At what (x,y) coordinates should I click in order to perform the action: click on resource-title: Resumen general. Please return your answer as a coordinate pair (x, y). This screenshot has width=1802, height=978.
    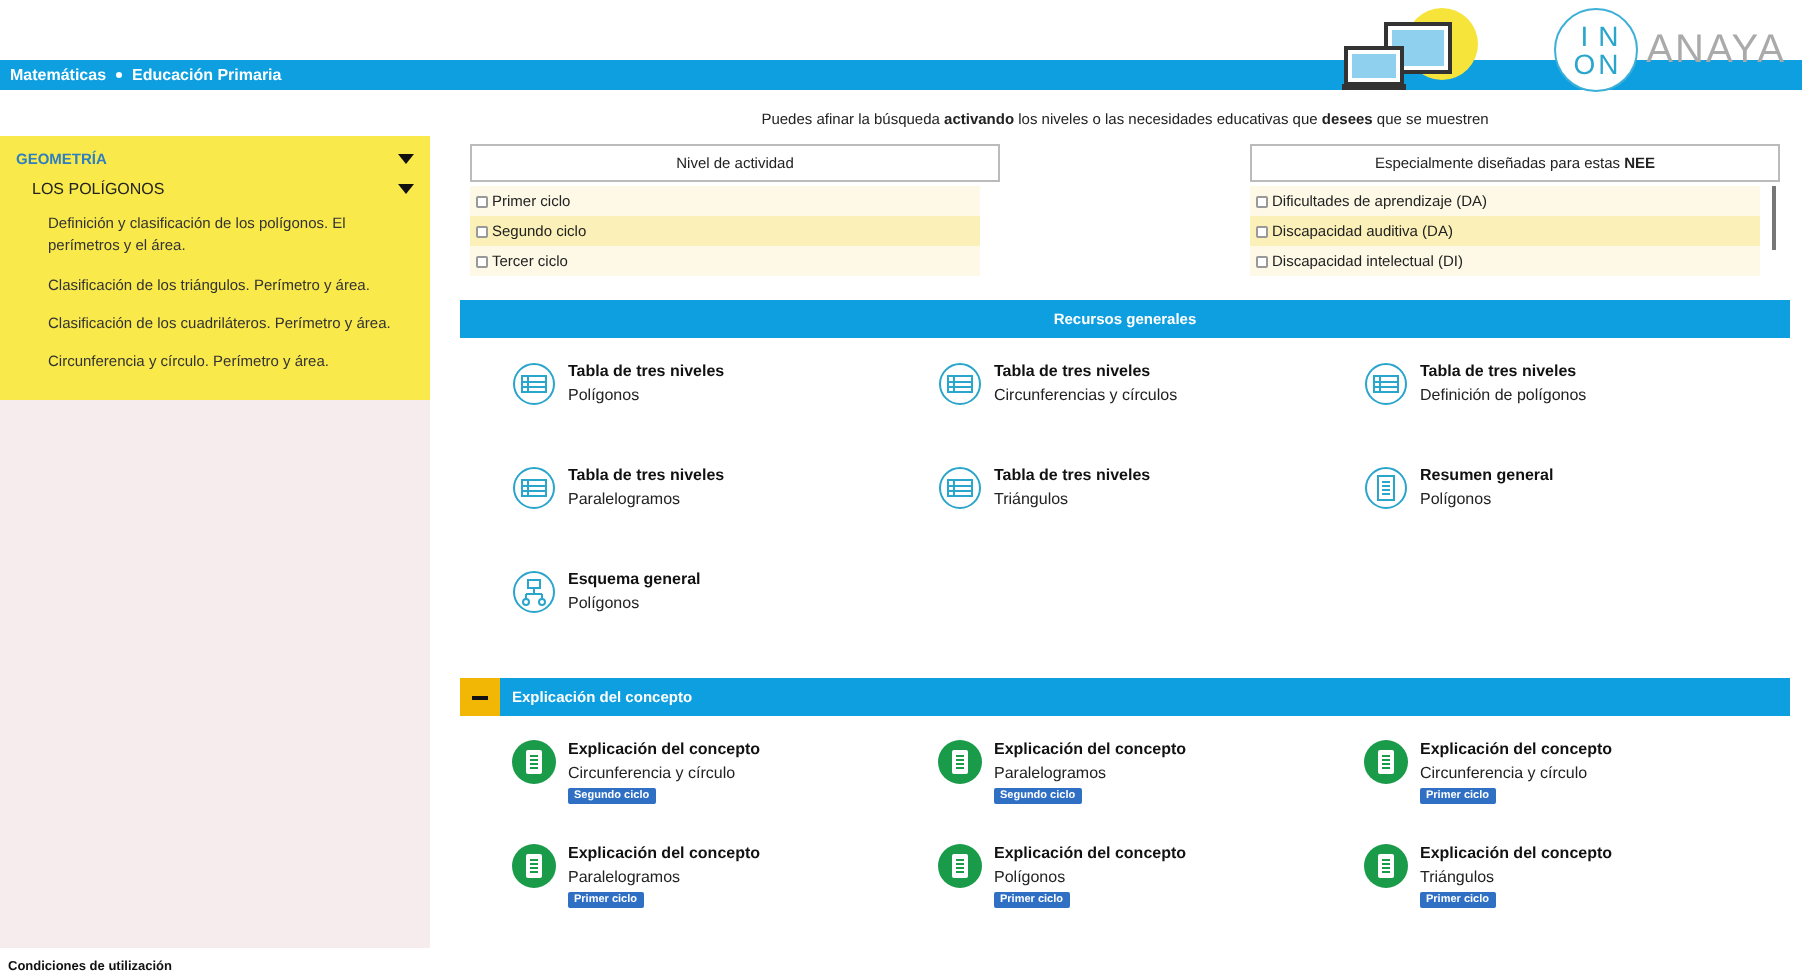
    Looking at the image, I should click on (1487, 475).